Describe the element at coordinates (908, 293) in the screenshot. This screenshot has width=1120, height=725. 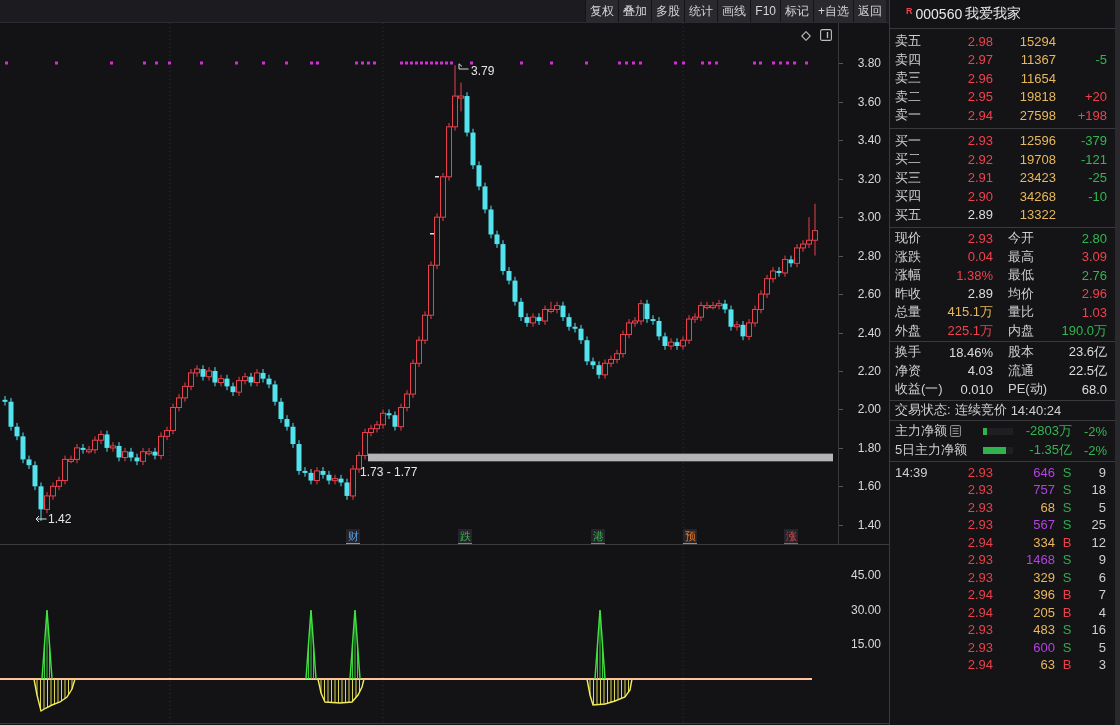
I see `quote-label: 昨收` at that location.